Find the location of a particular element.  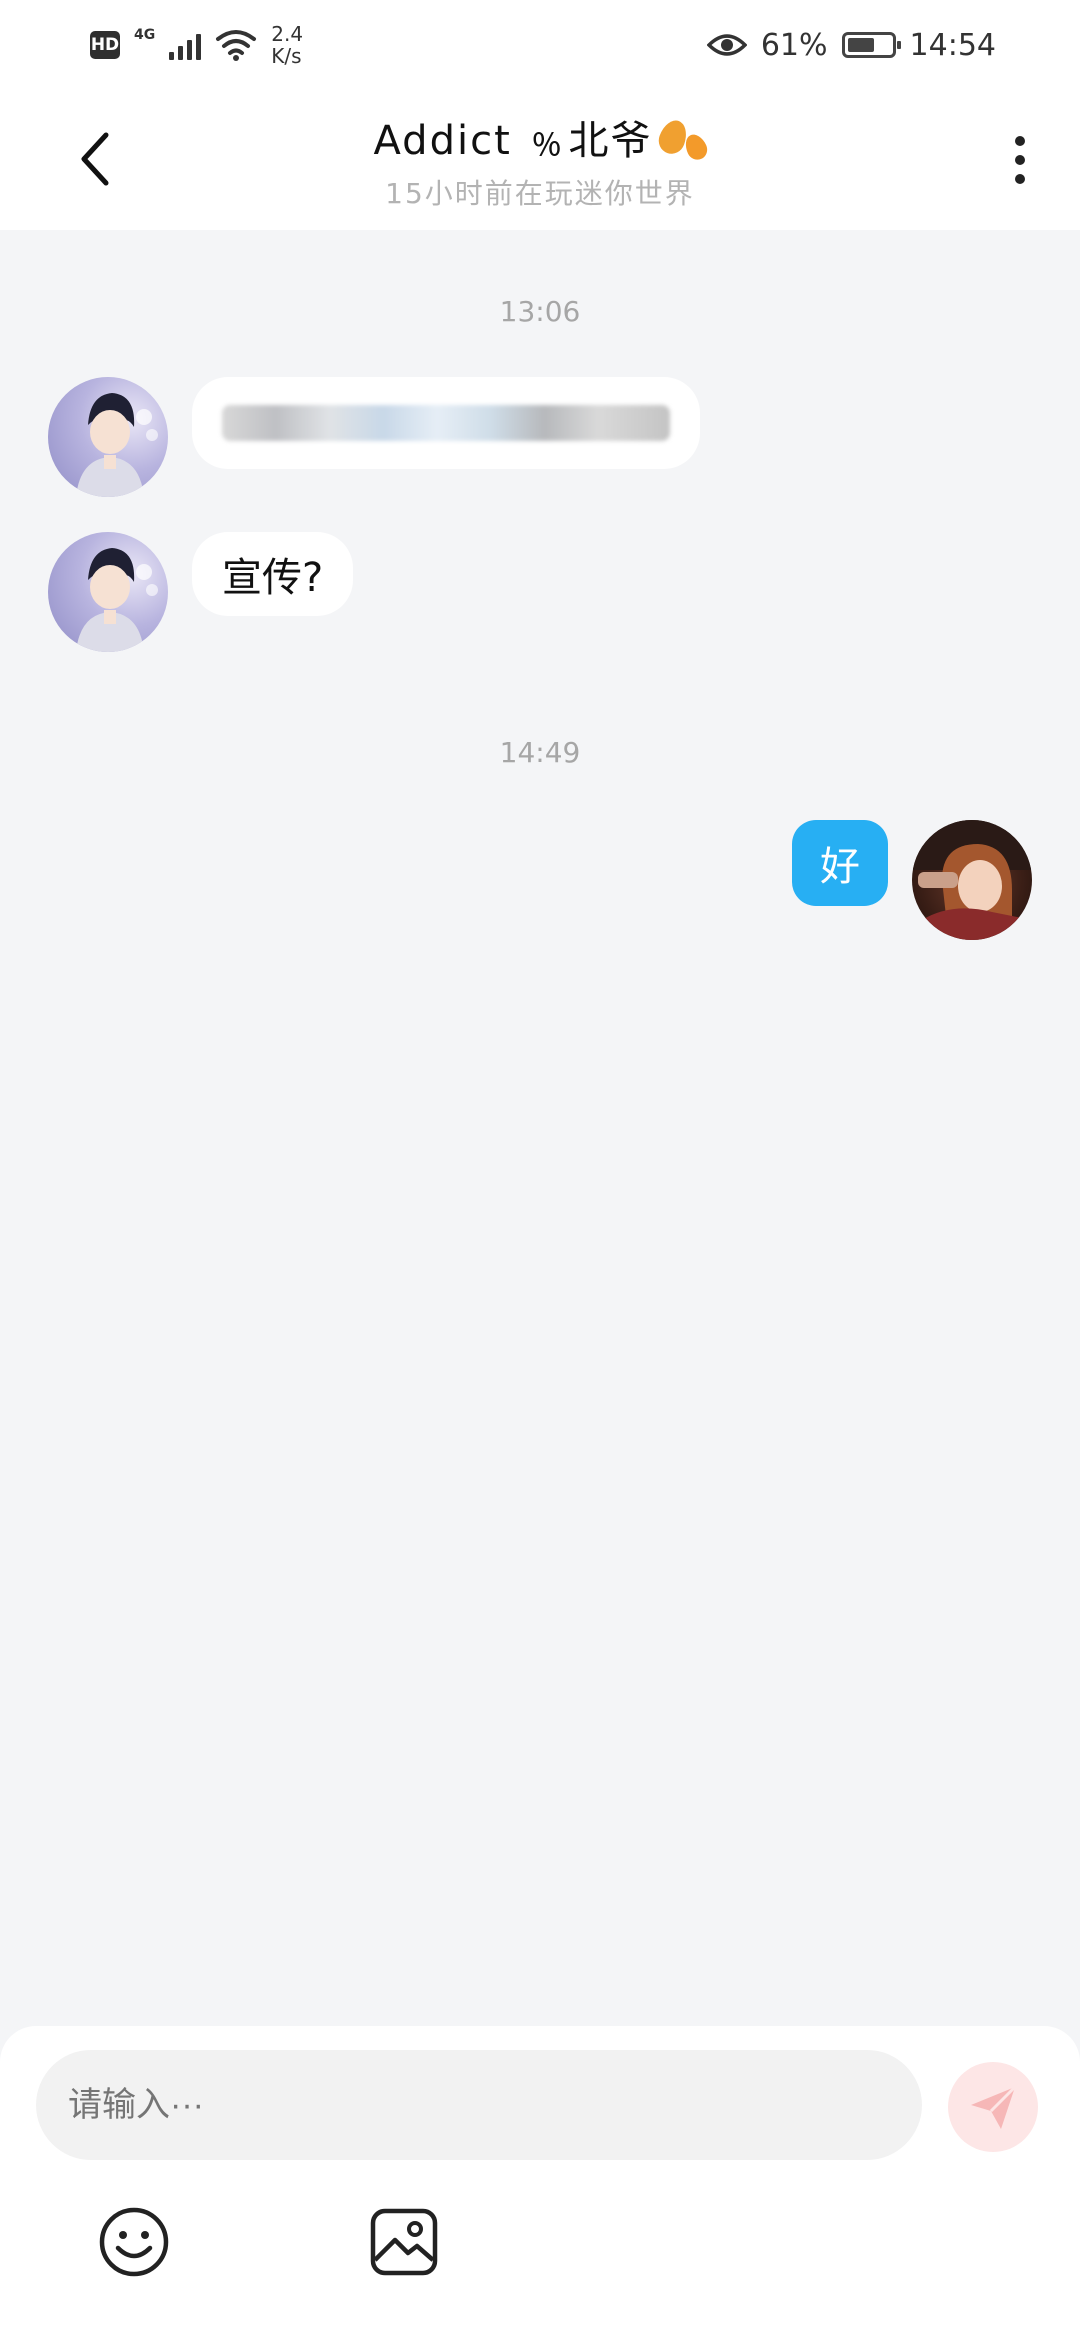

chat-title-text: Addict ﹪北爷 is located at coordinates (513, 141).